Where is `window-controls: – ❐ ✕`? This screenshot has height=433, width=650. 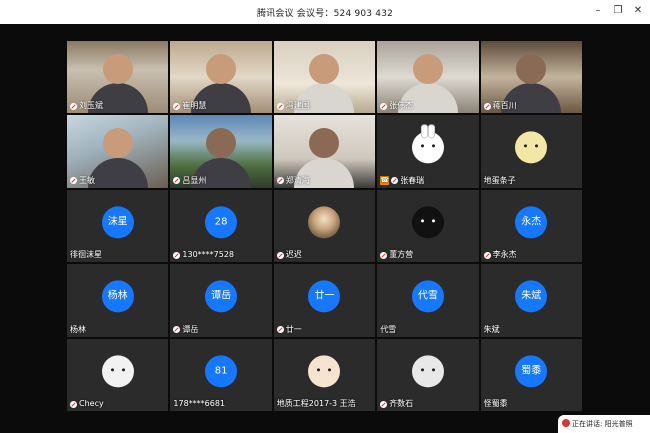
window-controls: – ❐ ✕ is located at coordinates (618, 11).